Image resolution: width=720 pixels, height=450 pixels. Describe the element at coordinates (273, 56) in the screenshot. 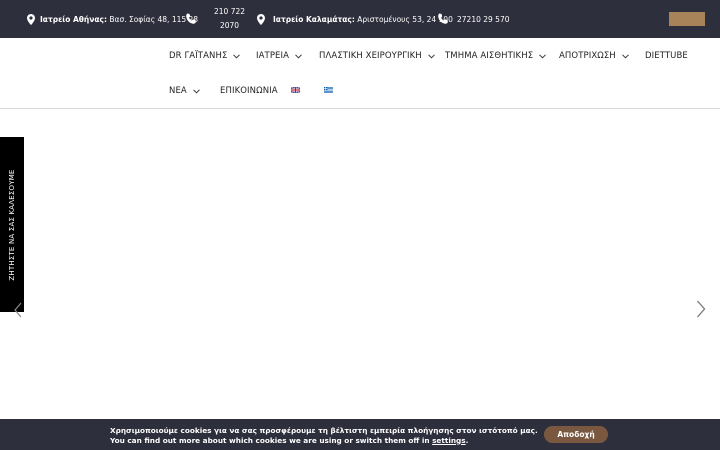

I see `nav-item-label: ΙΑΤΡΕΙΑ` at that location.